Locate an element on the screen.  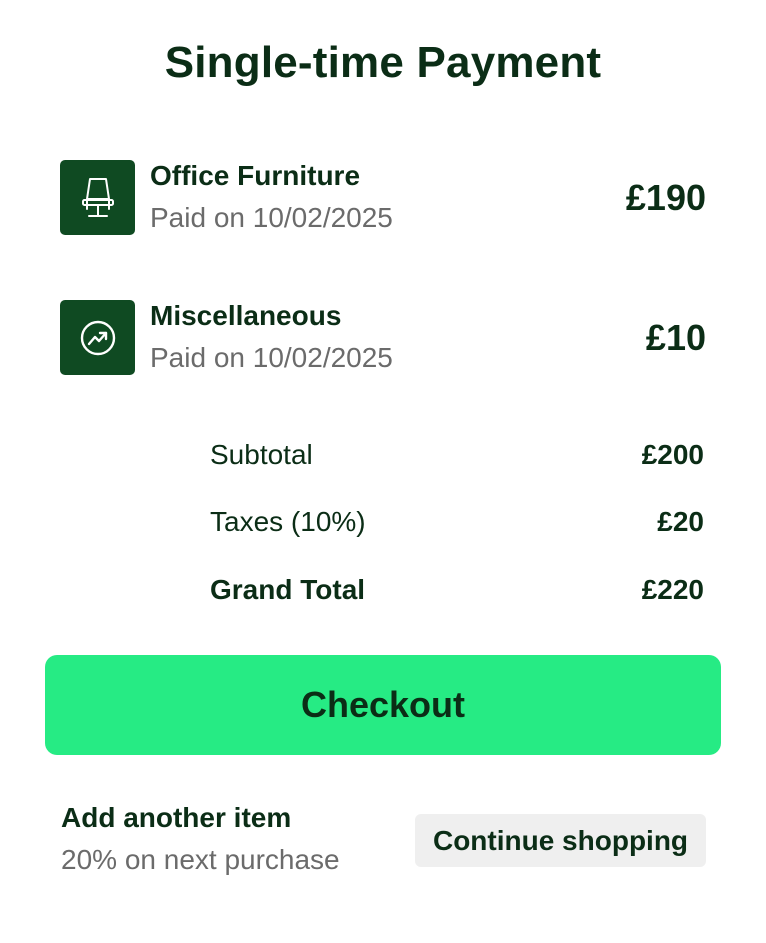
item-price: £10 is located at coordinates (675, 337).